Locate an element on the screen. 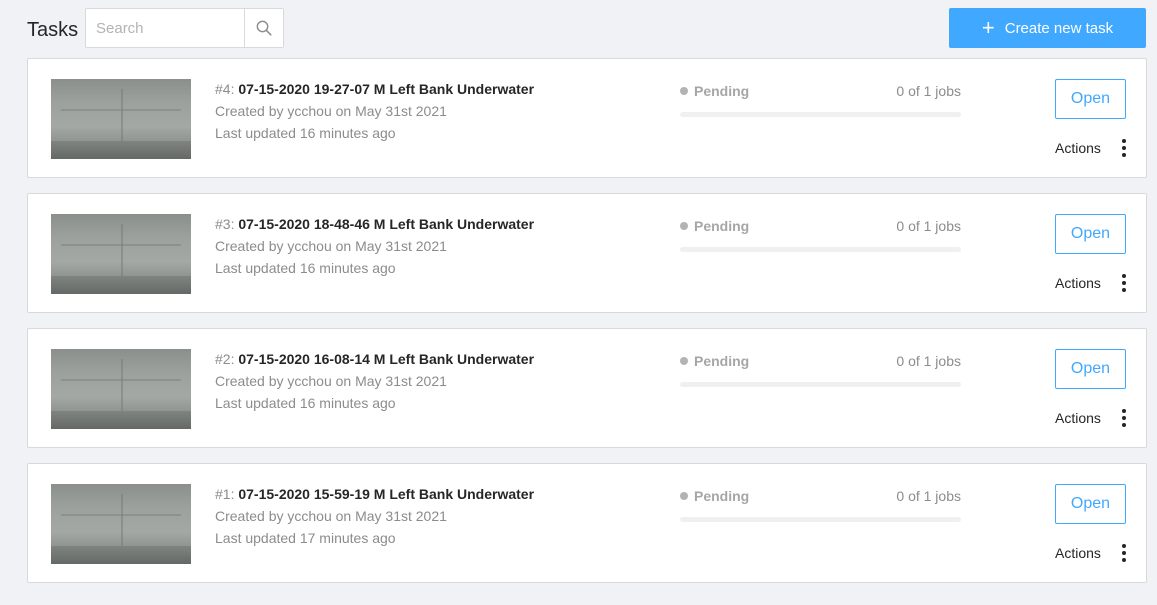  search-button is located at coordinates (263, 28).